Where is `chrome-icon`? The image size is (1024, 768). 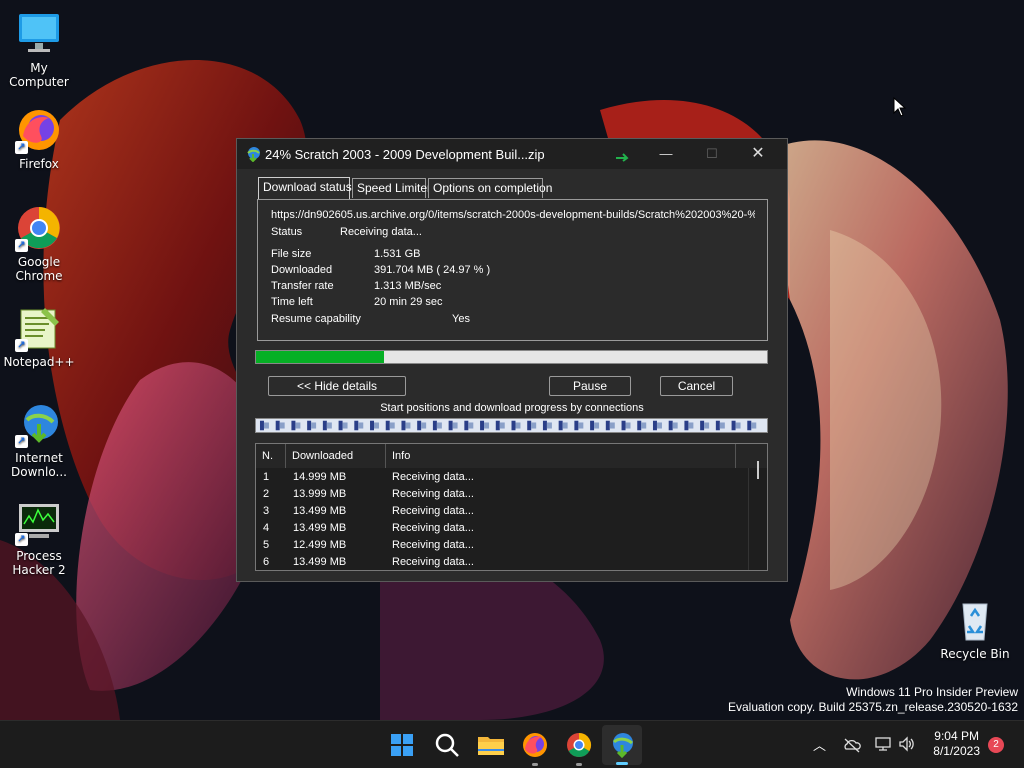
chrome-icon is located at coordinates (579, 745).